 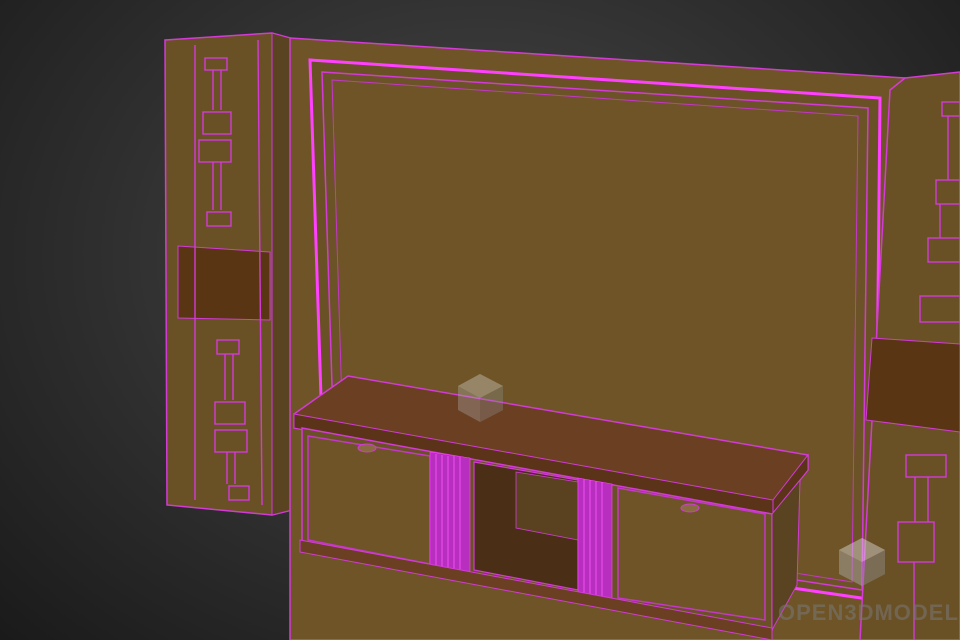 I want to click on watermark-text: OPEN3DMODEL, so click(x=868, y=612).